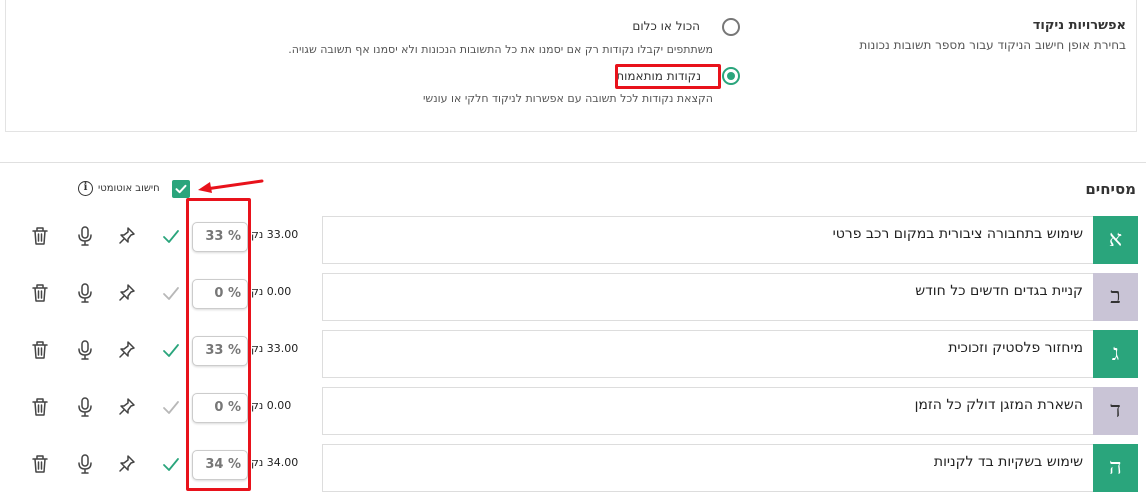 Image resolution: width=1146 pixels, height=499 pixels. What do you see at coordinates (1115, 297) in the screenshot?
I see `answer-letter: ב` at bounding box center [1115, 297].